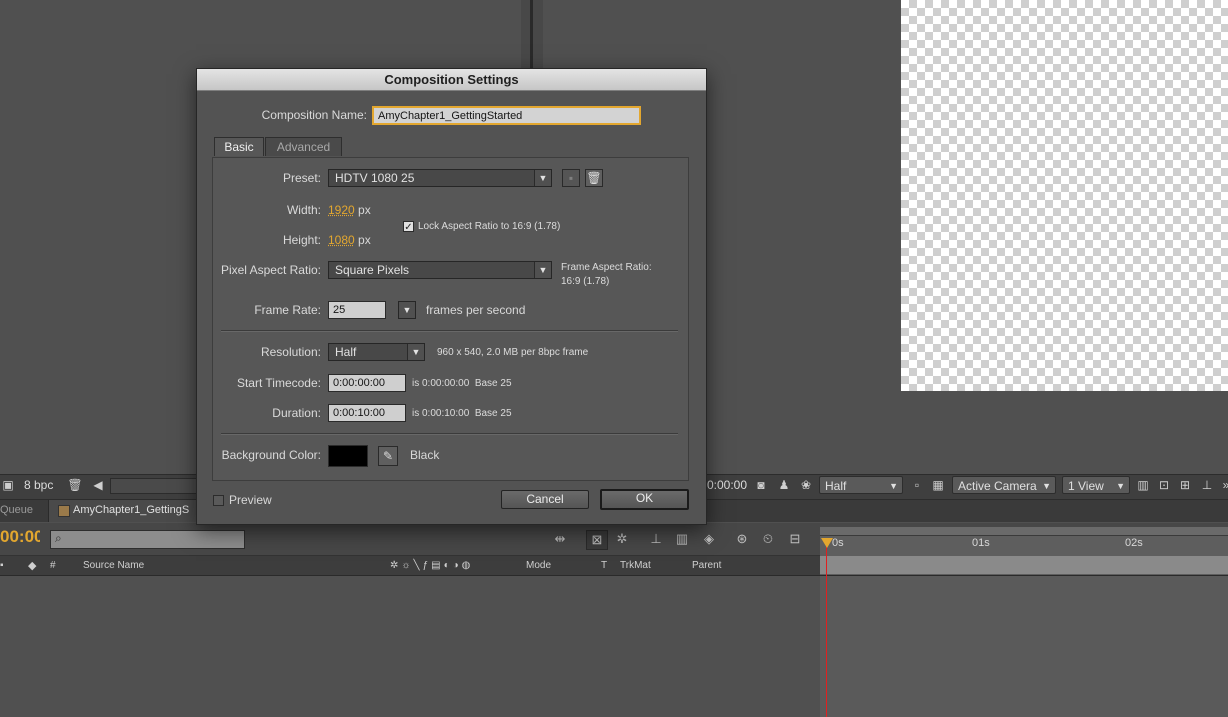 This screenshot has height=717, width=1228. Describe the element at coordinates (861, 485) in the screenshot. I see `viewer-resolution-dropdown: Half ▼` at that location.